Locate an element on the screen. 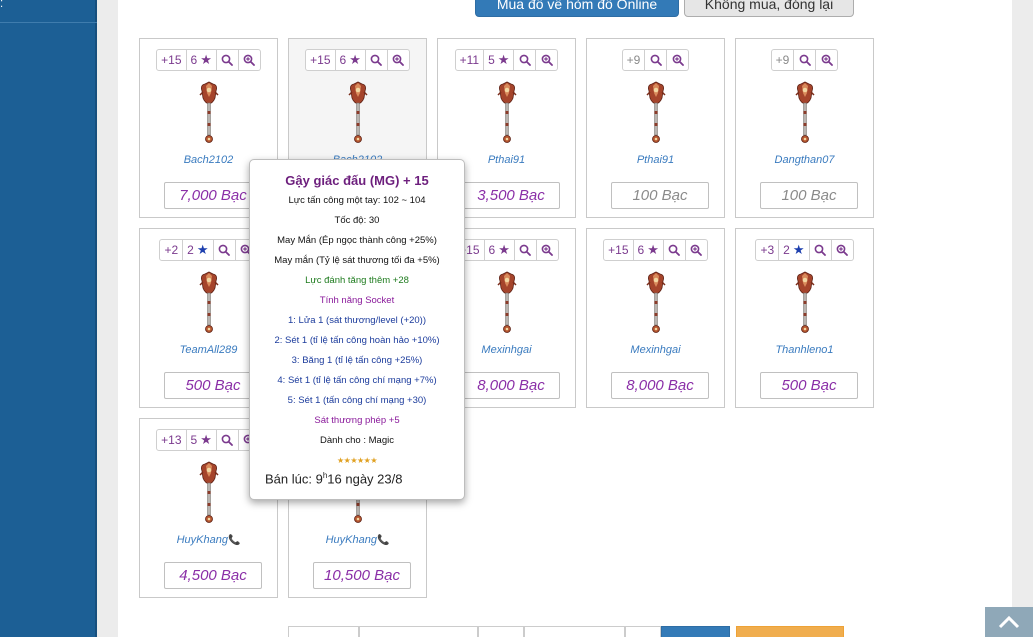 The image size is (1033, 637). tooltip-socket-1: 1: Lửa 1 (sát thương/level (+20)) is located at coordinates (357, 320).